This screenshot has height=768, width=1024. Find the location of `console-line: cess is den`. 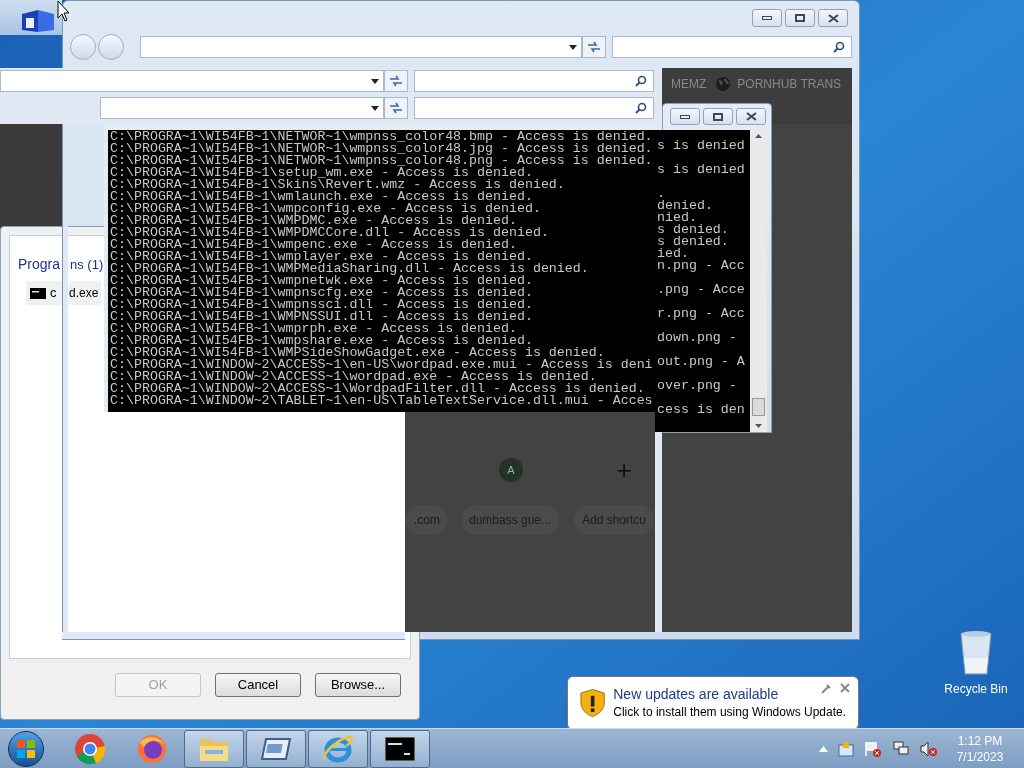

console-line: cess is den is located at coordinates (701, 409).